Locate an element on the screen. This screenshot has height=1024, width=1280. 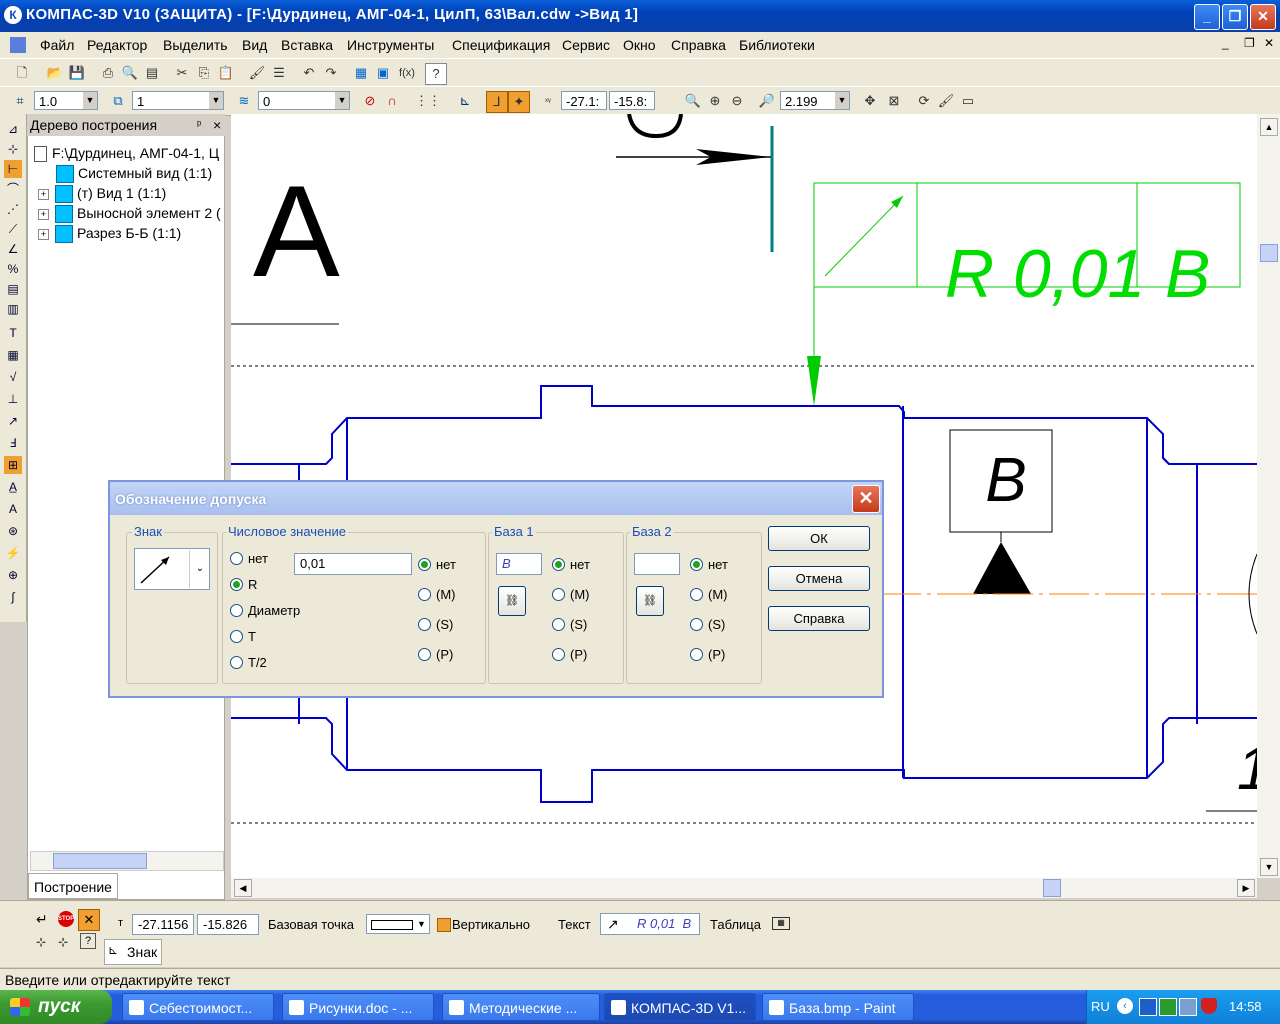
open-folder-icon: 📂 is located at coordinates (55, 73).